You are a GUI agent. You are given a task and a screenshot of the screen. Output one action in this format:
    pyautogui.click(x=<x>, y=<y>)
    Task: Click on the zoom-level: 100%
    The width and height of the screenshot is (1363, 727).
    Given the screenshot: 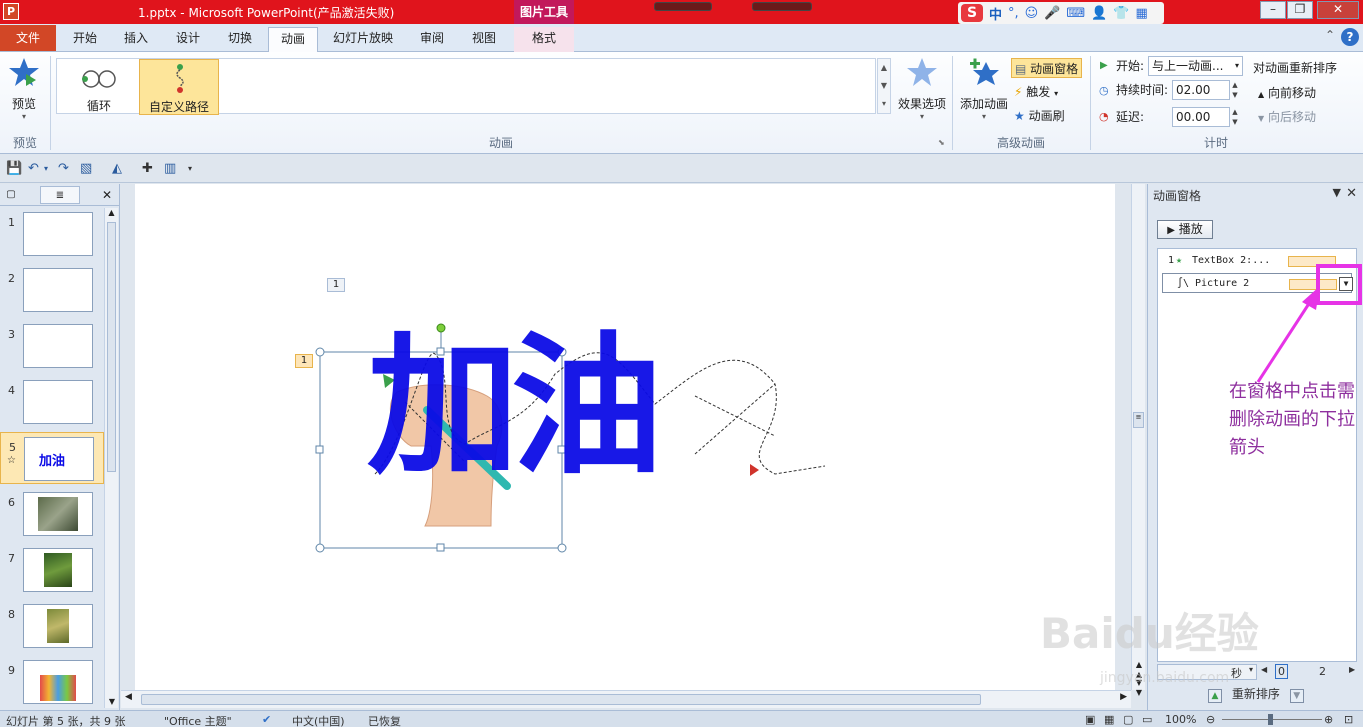 What is the action you would take?
    pyautogui.click(x=1180, y=719)
    